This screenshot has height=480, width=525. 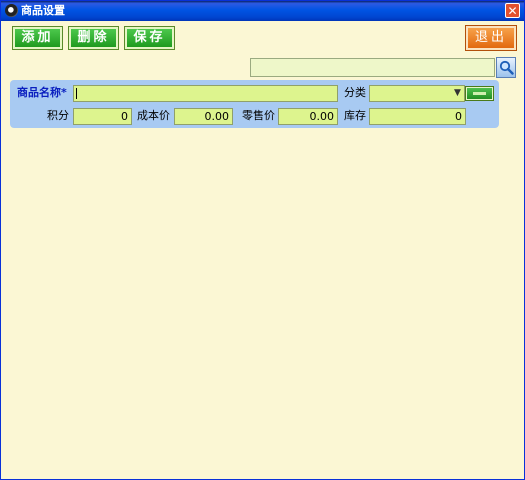 What do you see at coordinates (42, 92) in the screenshot?
I see `product-name-label: 商品名称*` at bounding box center [42, 92].